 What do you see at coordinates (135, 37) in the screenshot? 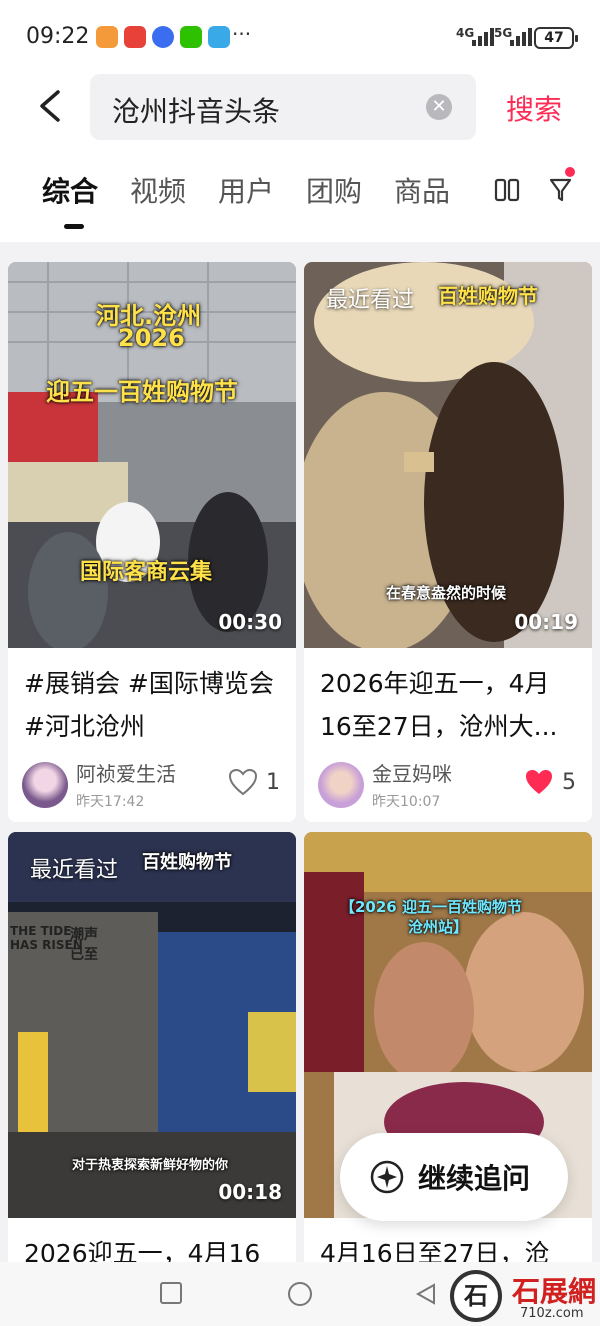
I see `weibo-icon` at bounding box center [135, 37].